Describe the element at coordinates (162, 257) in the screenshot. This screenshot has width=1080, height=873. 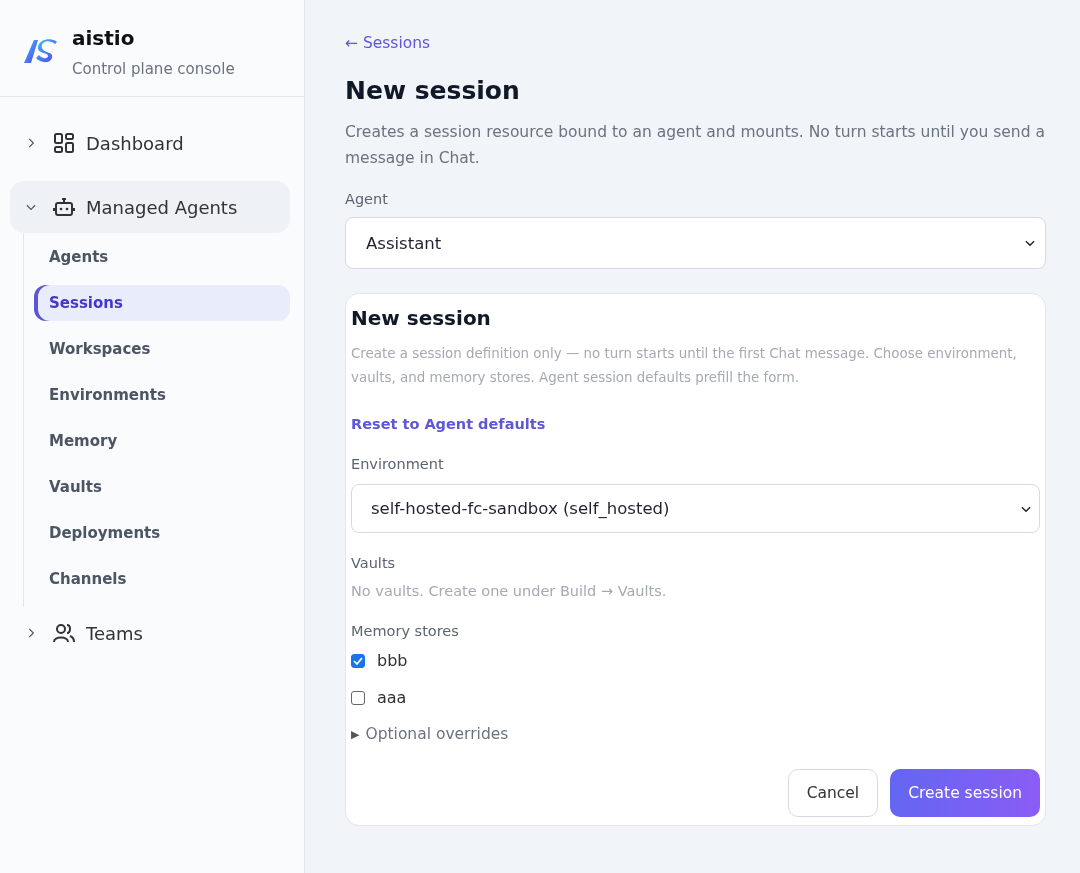
I see `nav-item: Agents` at that location.